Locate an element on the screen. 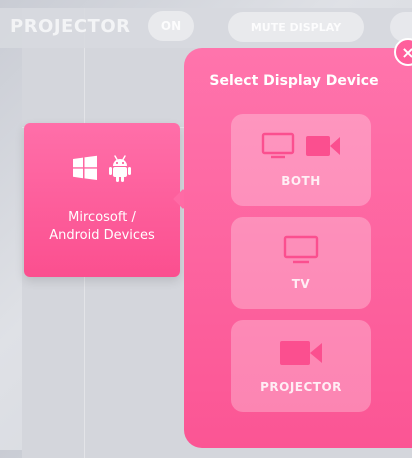  option-projector-button: PROJECTOR is located at coordinates (301, 366).